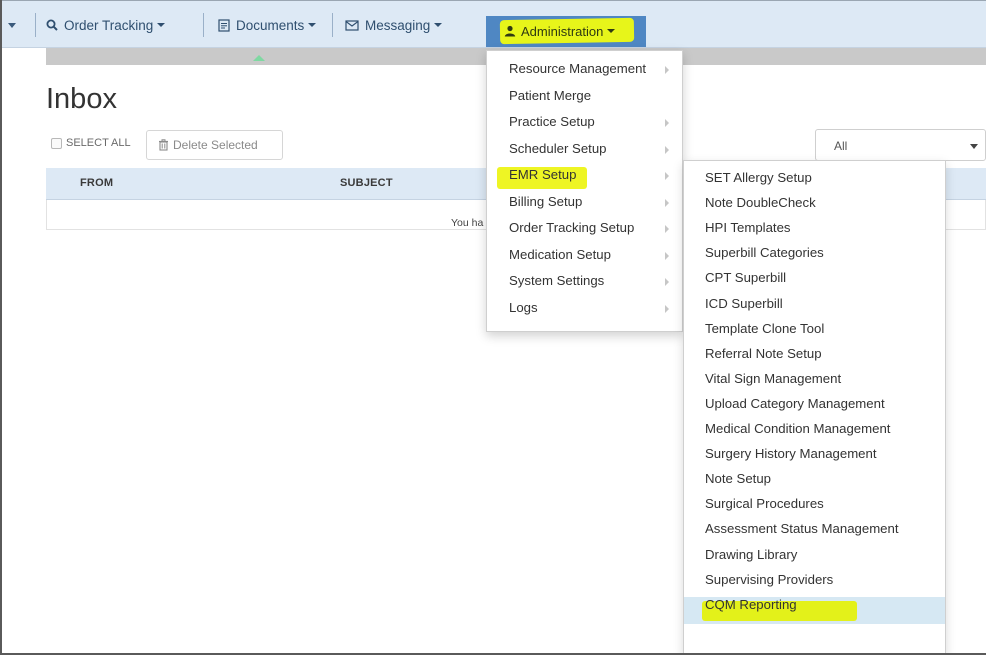 The image size is (986, 655). What do you see at coordinates (467, 223) in the screenshot?
I see `empty-inbox-message: You ha` at bounding box center [467, 223].